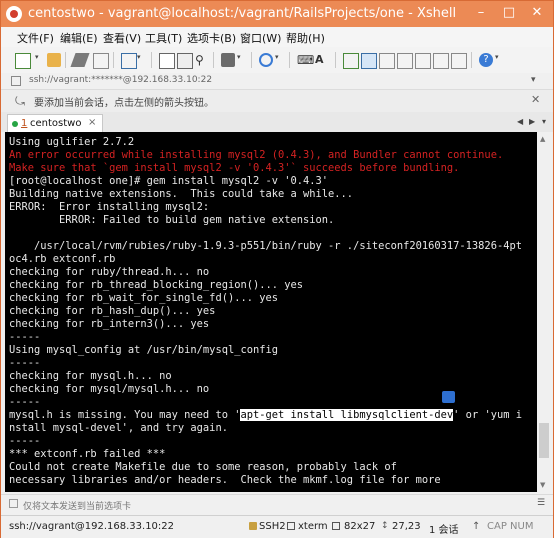 This screenshot has width=554, height=538. I want to click on lock-icon, so click(387, 61).